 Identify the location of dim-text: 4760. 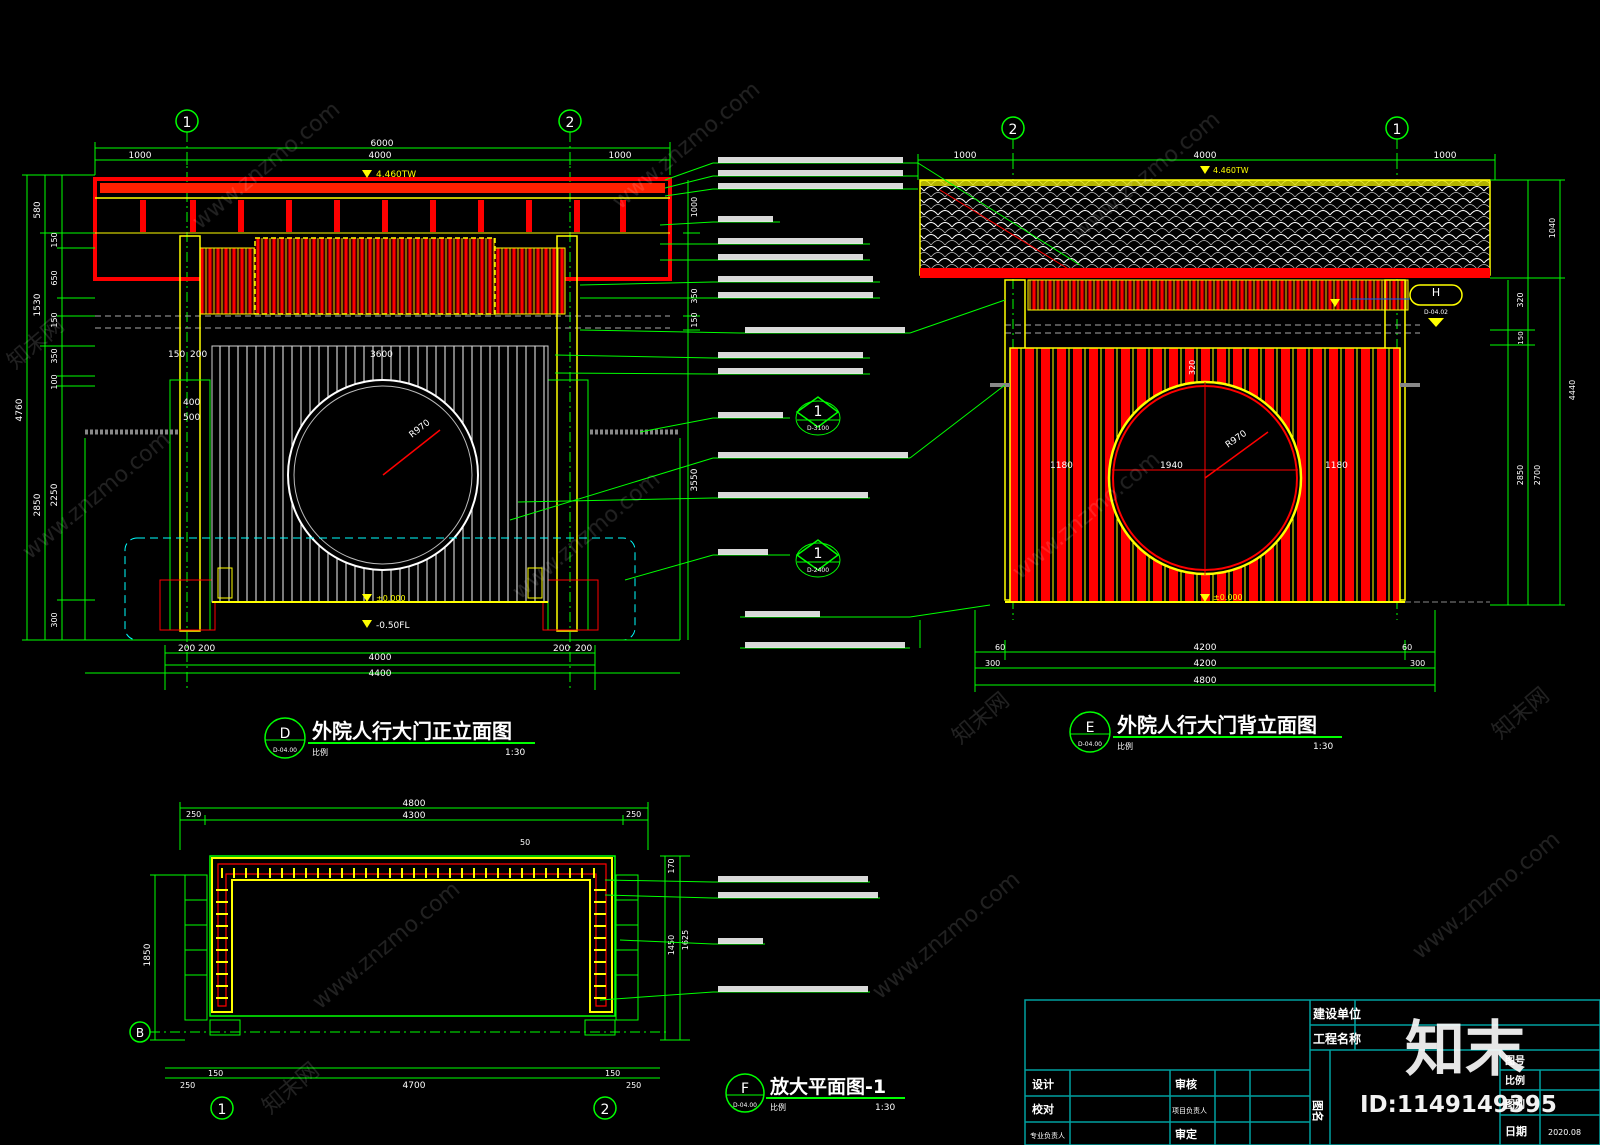
(20, 409).